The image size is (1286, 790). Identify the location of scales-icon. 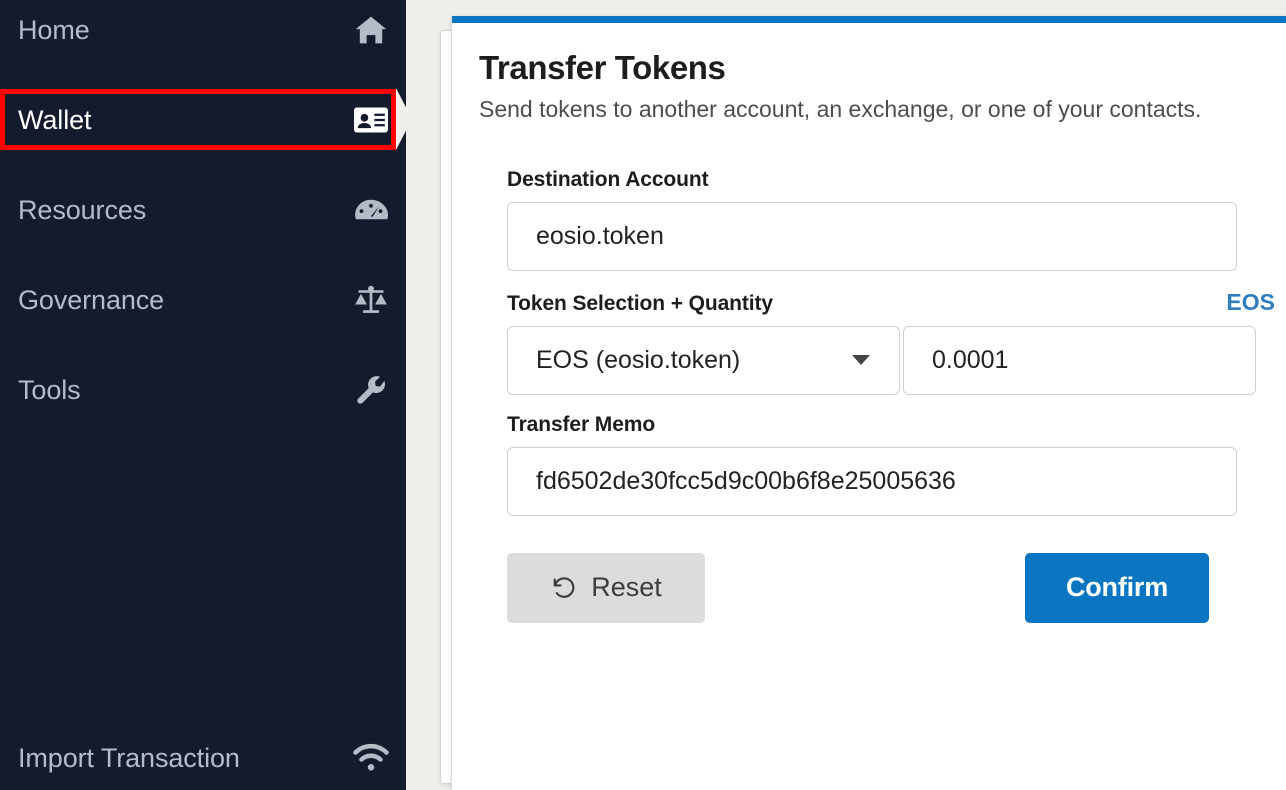
(371, 300).